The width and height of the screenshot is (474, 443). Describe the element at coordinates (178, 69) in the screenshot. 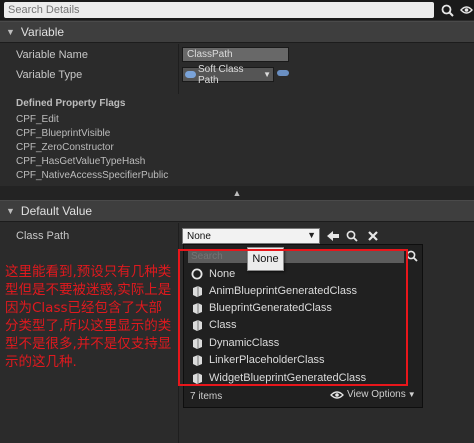

I see `column-divider` at that location.